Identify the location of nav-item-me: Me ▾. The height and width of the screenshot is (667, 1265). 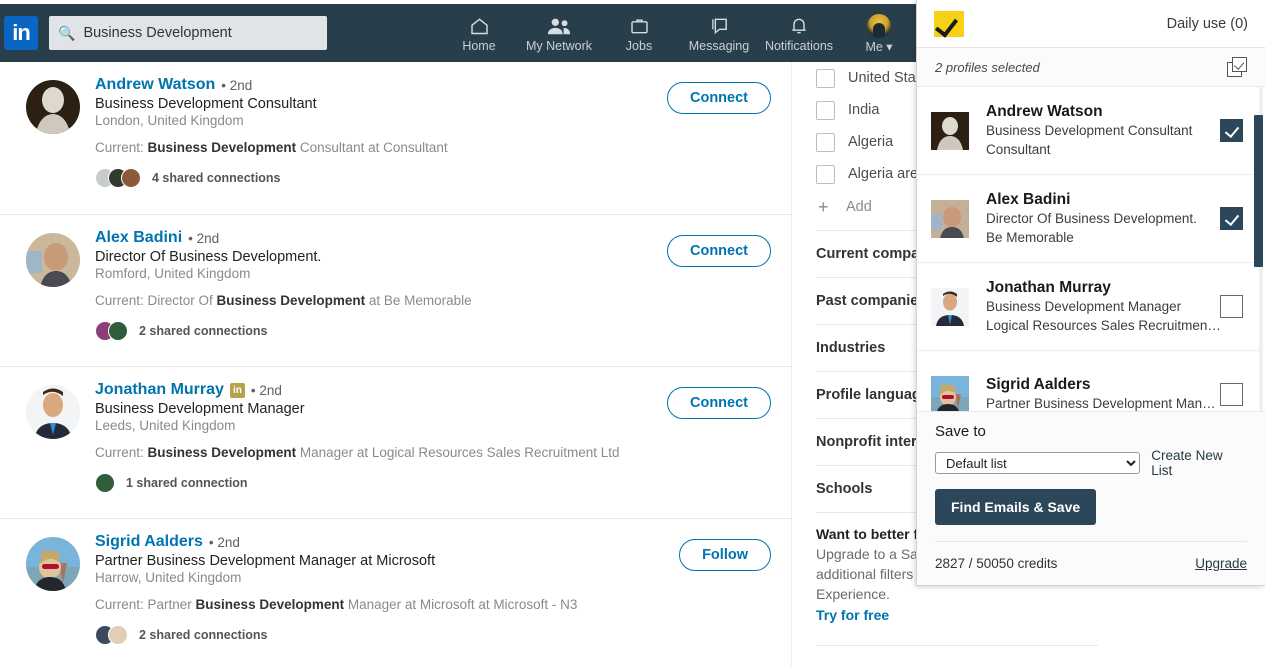
(879, 33).